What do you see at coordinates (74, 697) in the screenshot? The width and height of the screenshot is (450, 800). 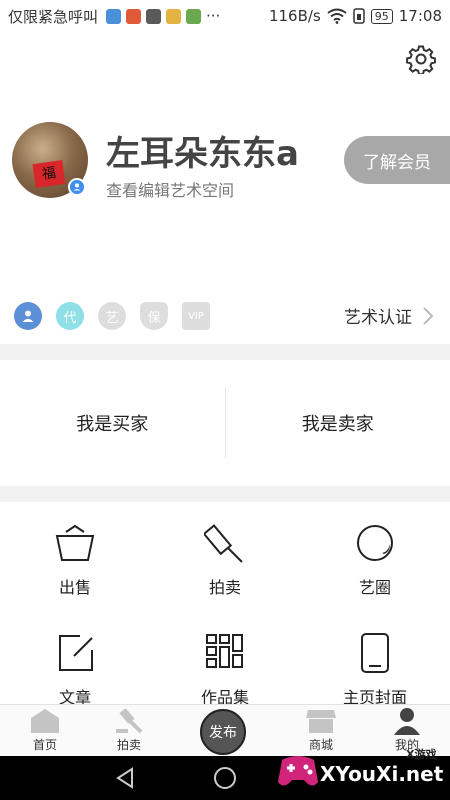 I see `grid-item-label: 文章` at bounding box center [74, 697].